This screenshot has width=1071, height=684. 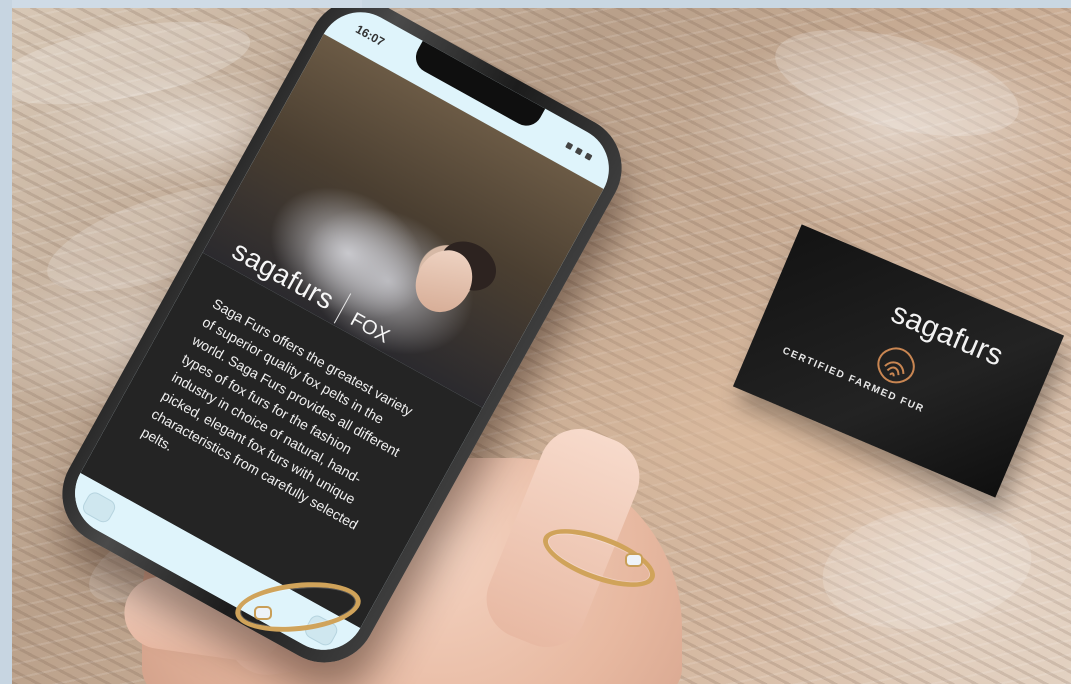 I want to click on wifi-icon, so click(x=578, y=151).